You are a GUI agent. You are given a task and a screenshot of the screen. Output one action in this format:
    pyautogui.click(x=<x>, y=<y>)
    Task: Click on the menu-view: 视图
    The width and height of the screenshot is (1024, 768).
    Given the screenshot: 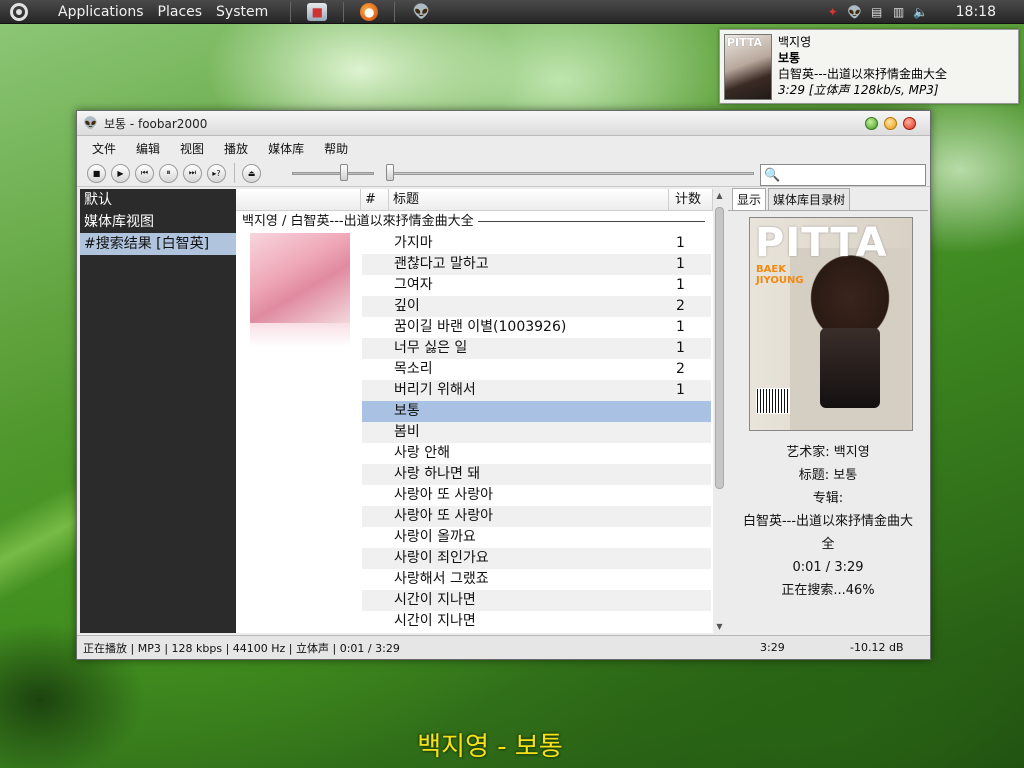 What is the action you would take?
    pyautogui.click(x=192, y=148)
    